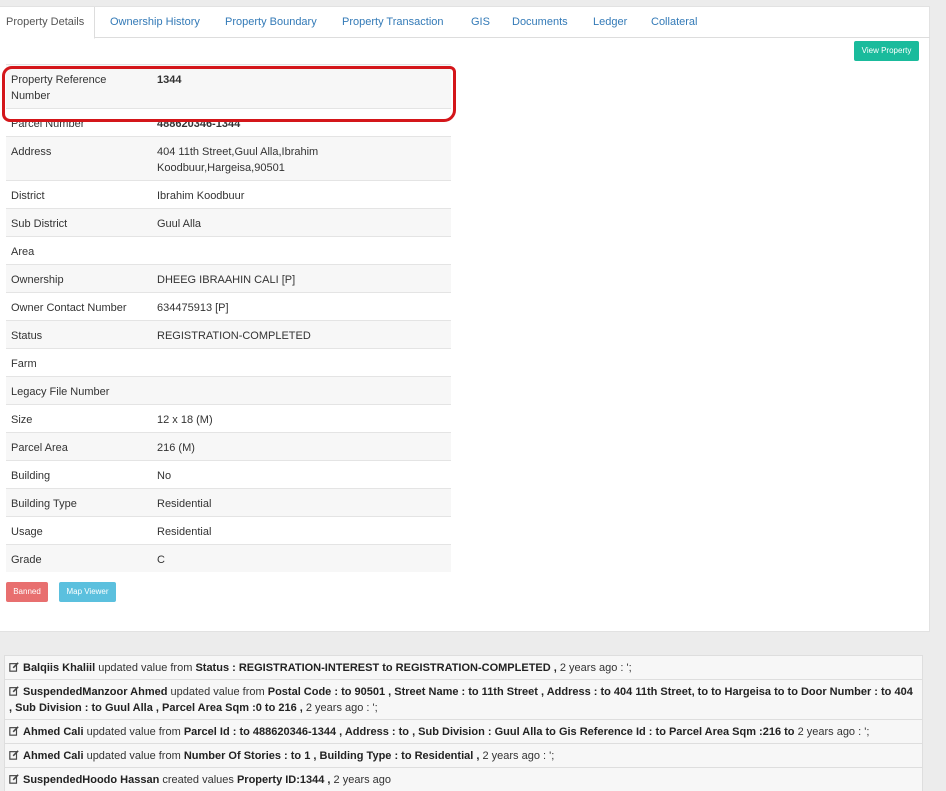 The width and height of the screenshot is (946, 791). I want to click on detail-value: 12 x 18 (M), so click(185, 420).